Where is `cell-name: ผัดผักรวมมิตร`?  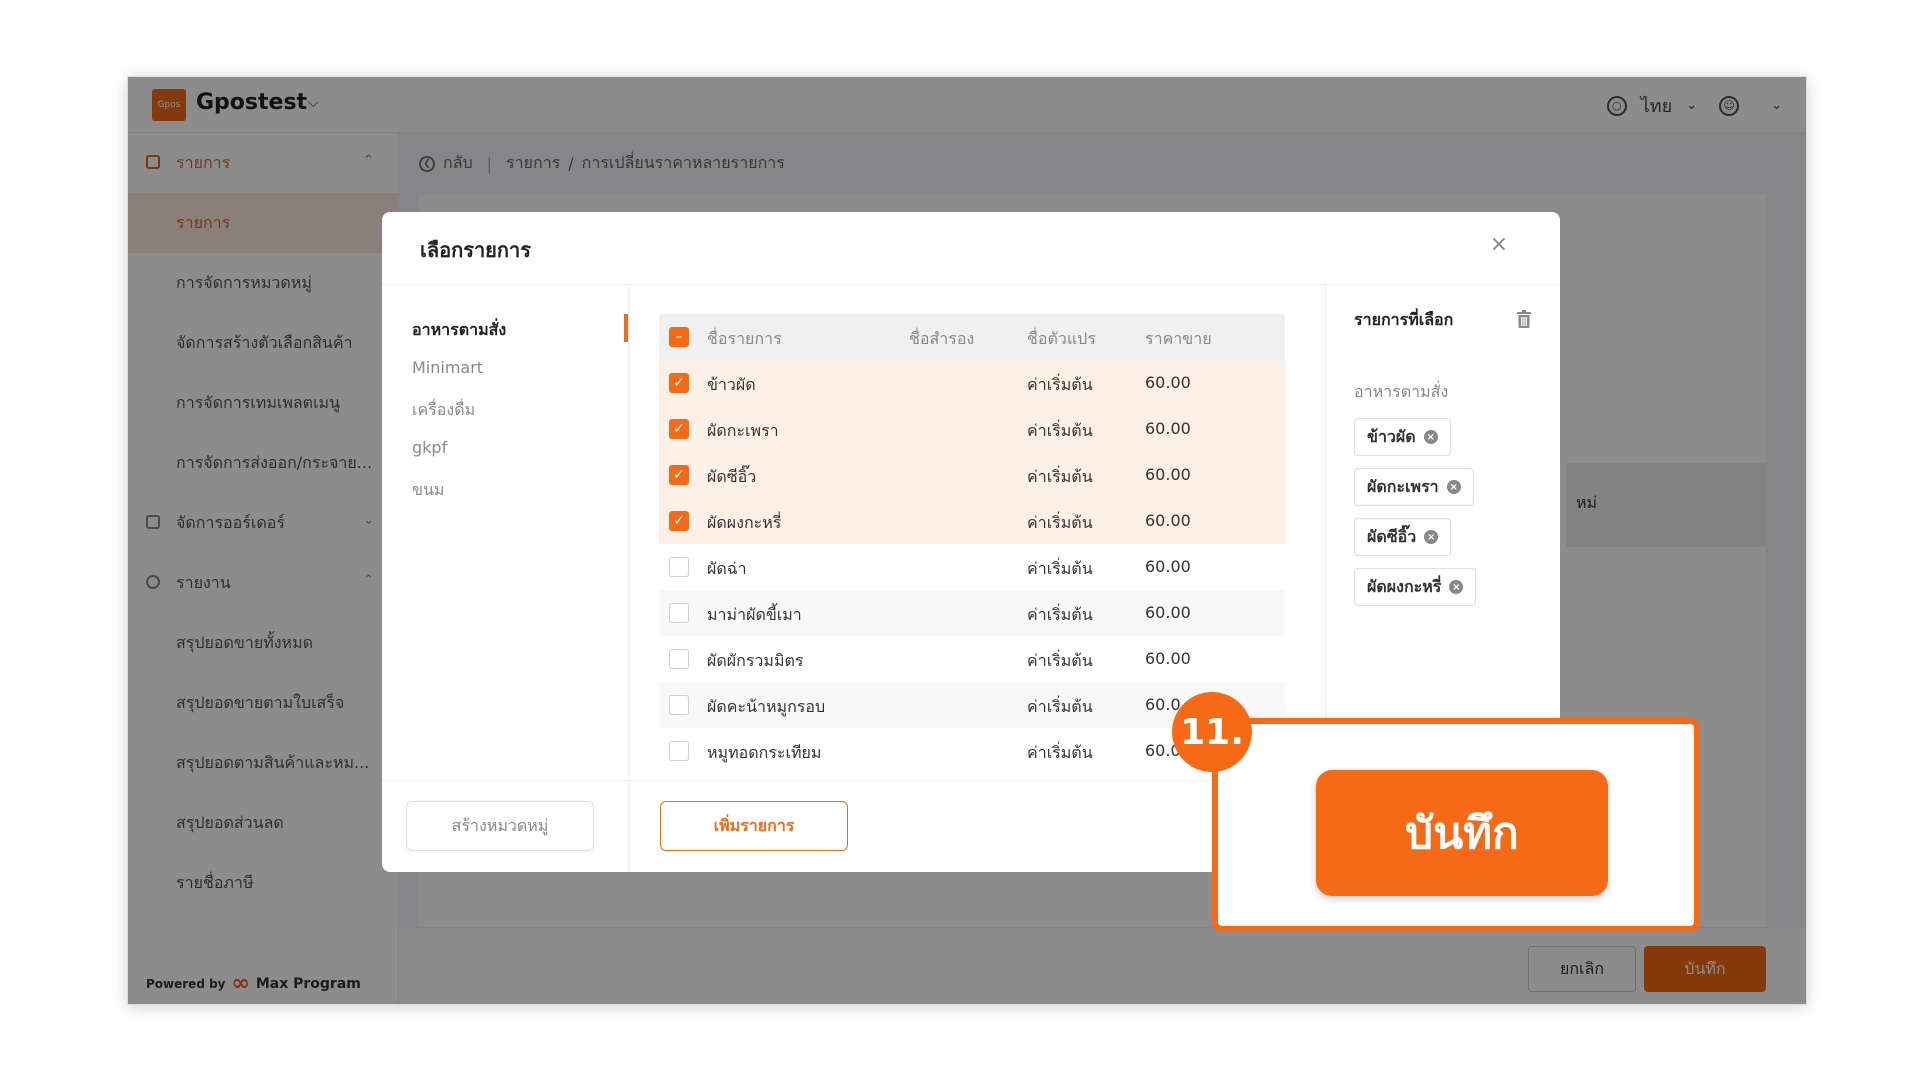 cell-name: ผัดผักรวมมิตร is located at coordinates (755, 660).